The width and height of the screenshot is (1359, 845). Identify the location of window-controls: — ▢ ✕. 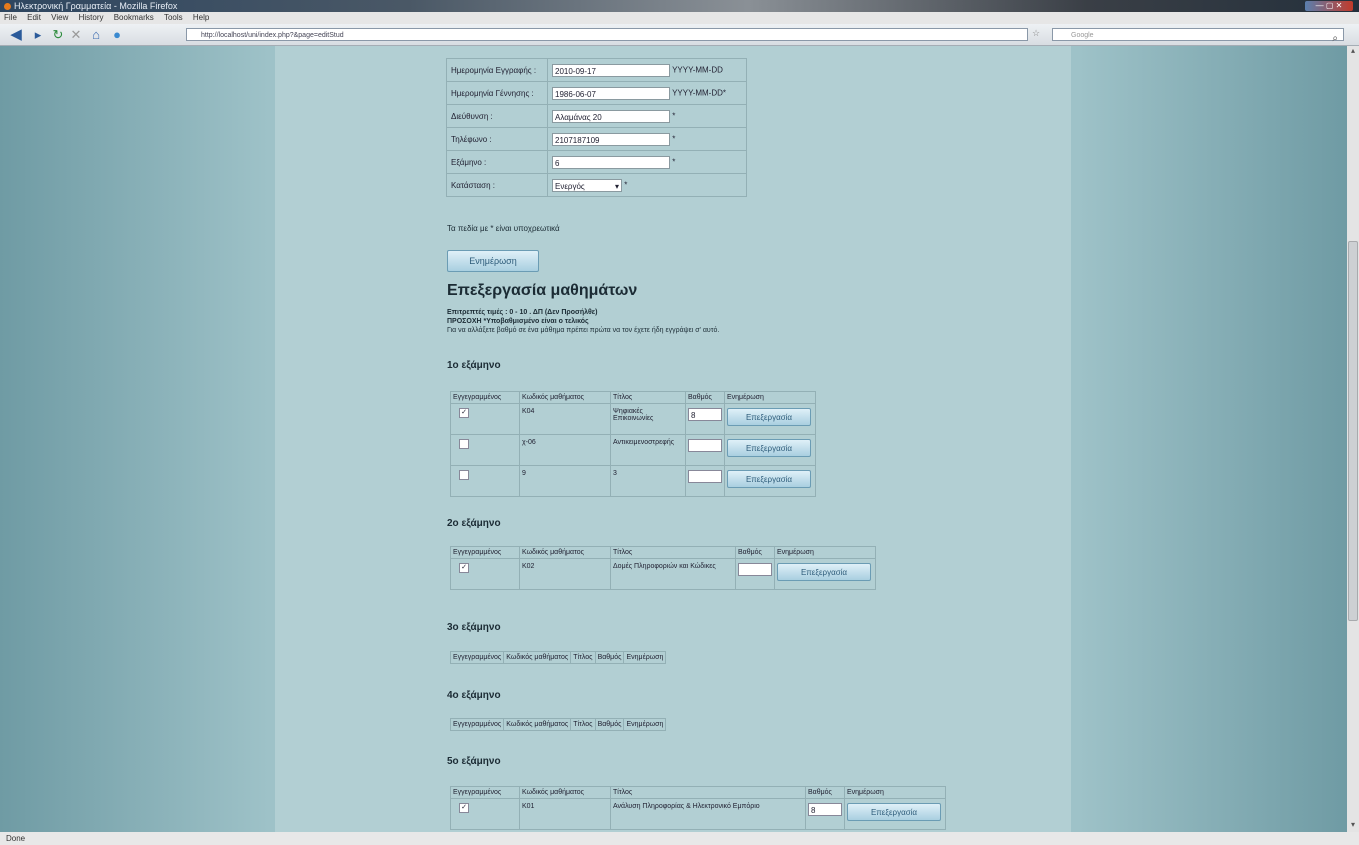
(1329, 6).